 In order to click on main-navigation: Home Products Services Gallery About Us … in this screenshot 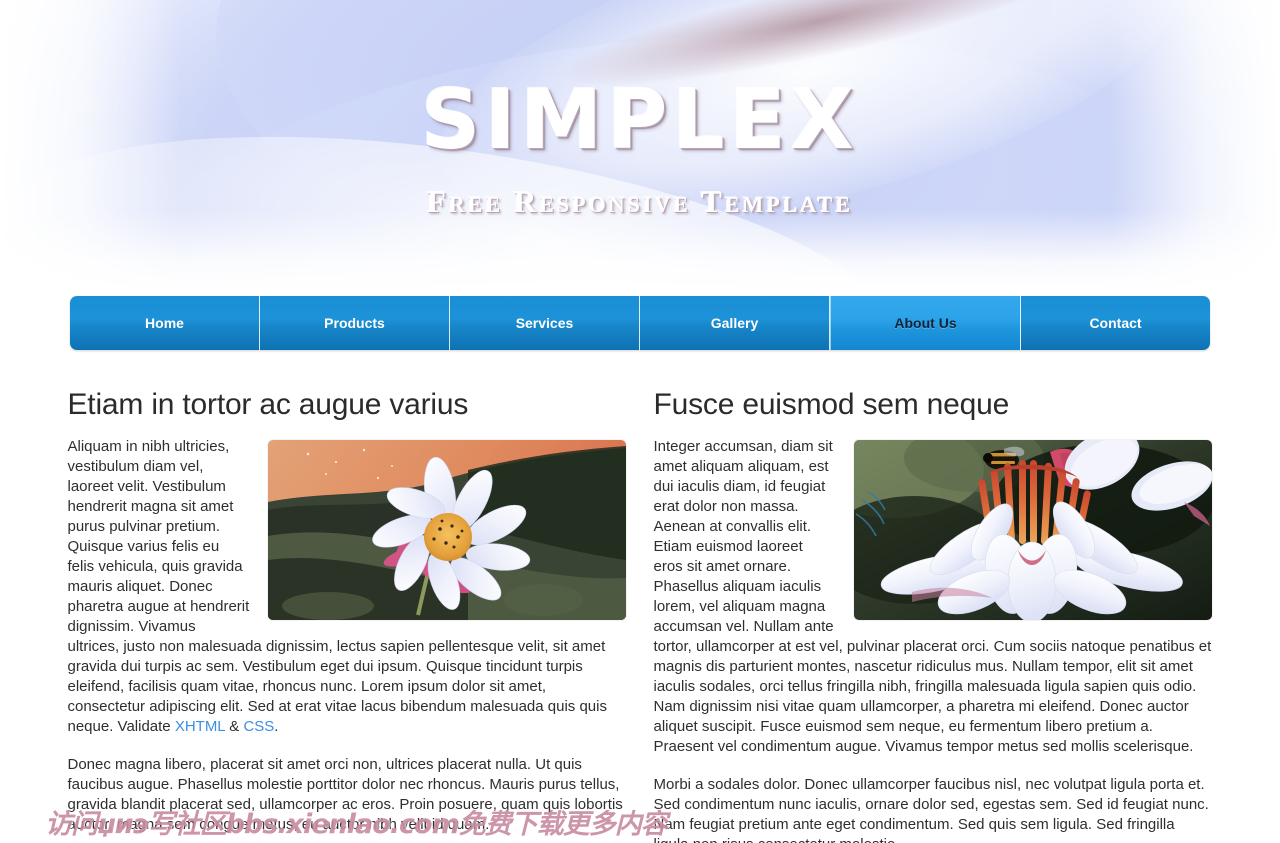, I will do `click(640, 323)`.